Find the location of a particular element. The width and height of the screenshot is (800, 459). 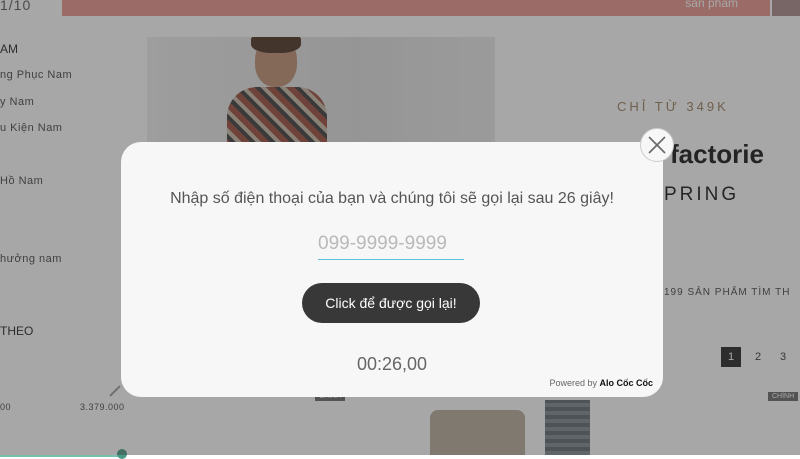

phone-input is located at coordinates (391, 244).